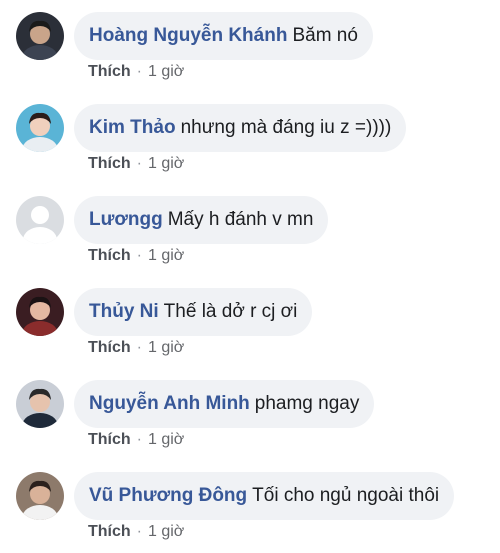 The height and width of the screenshot is (553, 500). I want to click on comment-author-link: Nguyễn Anh Minh, so click(169, 404).